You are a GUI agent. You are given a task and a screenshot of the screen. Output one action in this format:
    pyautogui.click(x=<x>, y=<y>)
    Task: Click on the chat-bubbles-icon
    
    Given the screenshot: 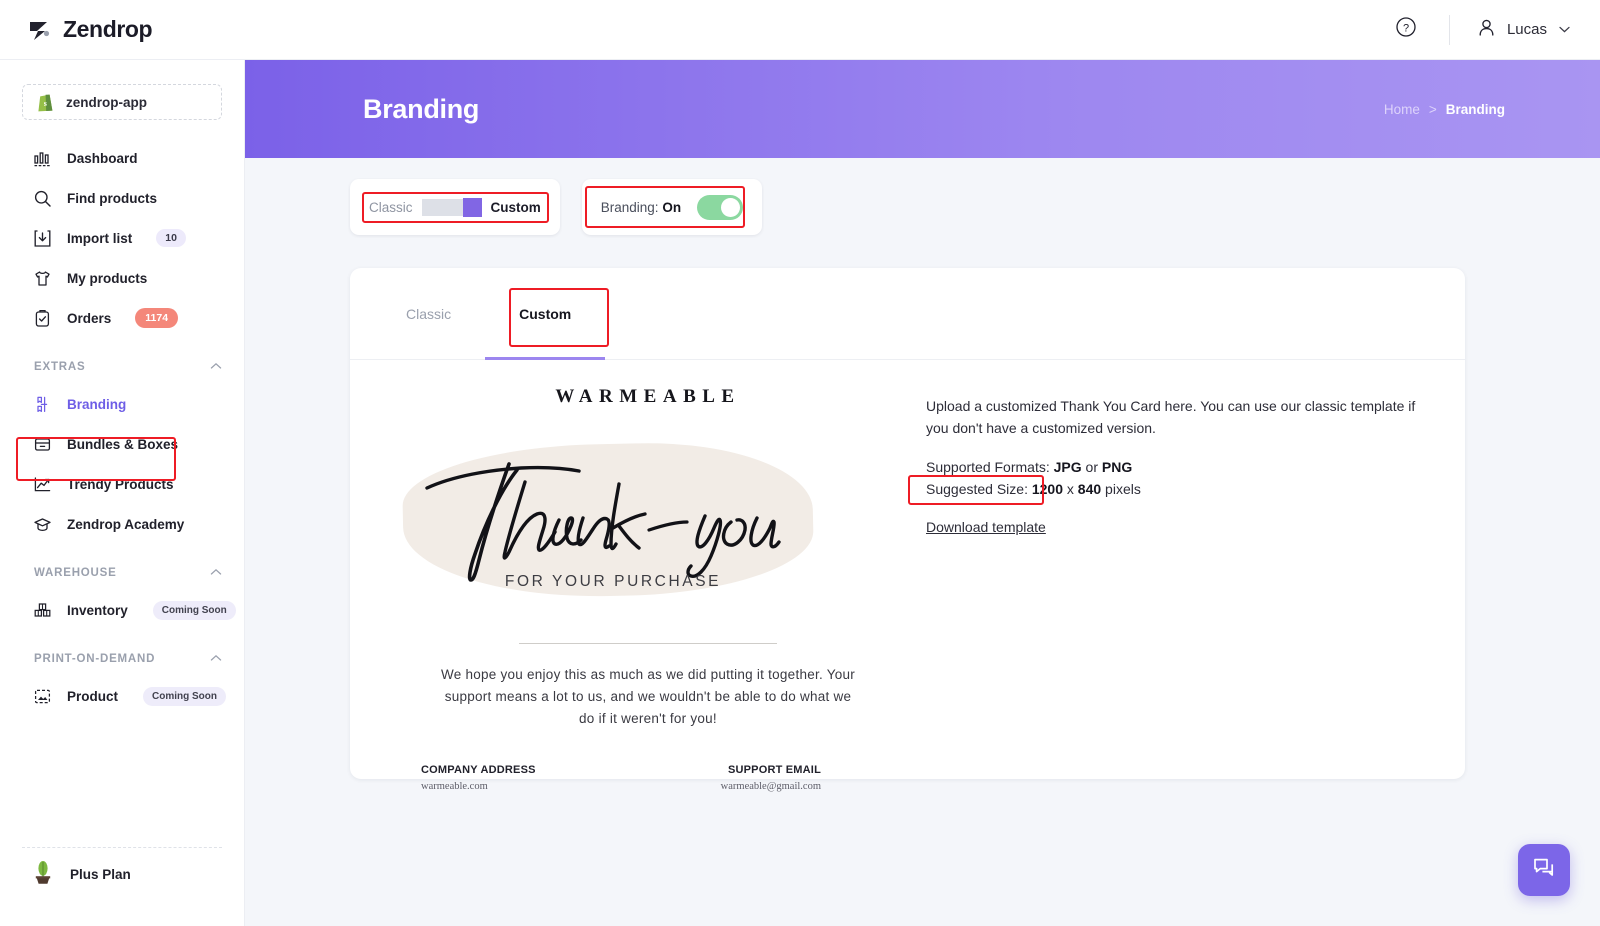 What is the action you would take?
    pyautogui.click(x=1544, y=870)
    